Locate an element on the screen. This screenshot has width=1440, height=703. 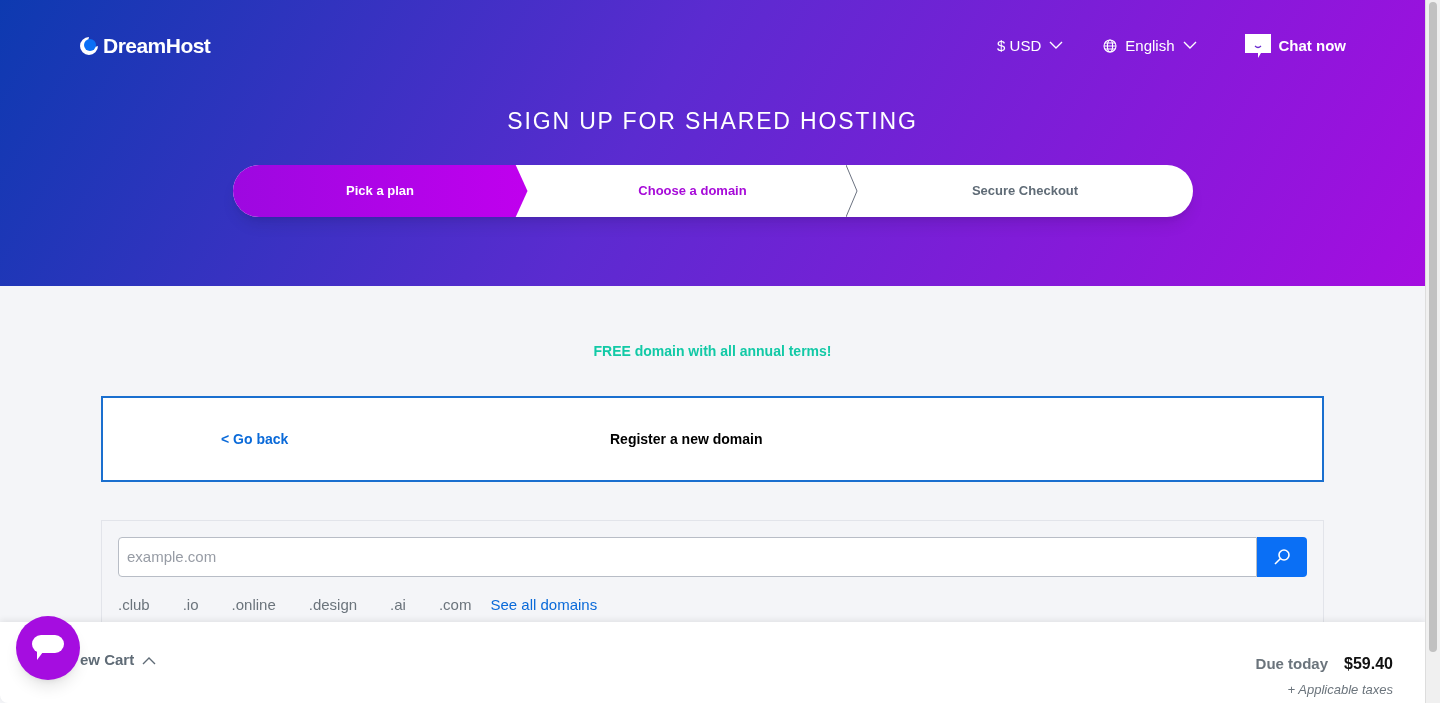
currency-dropdown: $ USD is located at coordinates (1030, 45).